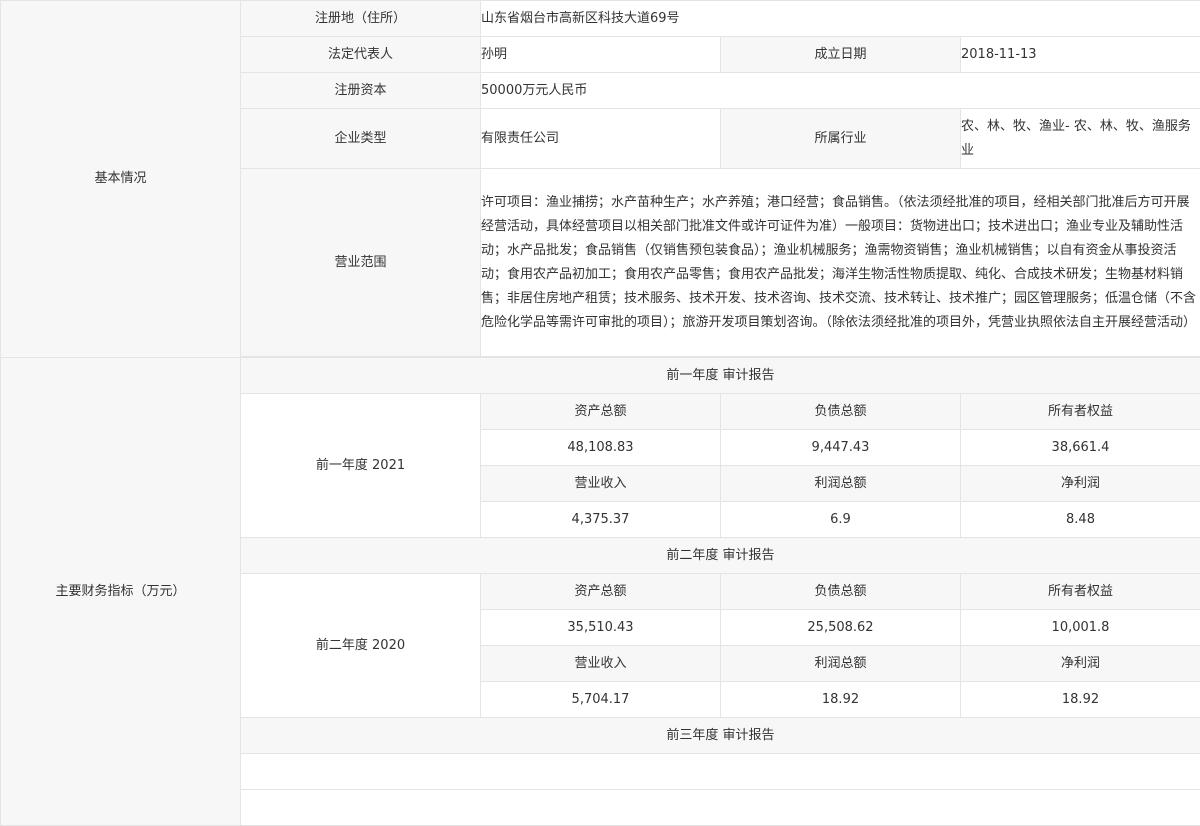  Describe the element at coordinates (601, 448) in the screenshot. I see `year1-assets-value: 48,108.83` at that location.